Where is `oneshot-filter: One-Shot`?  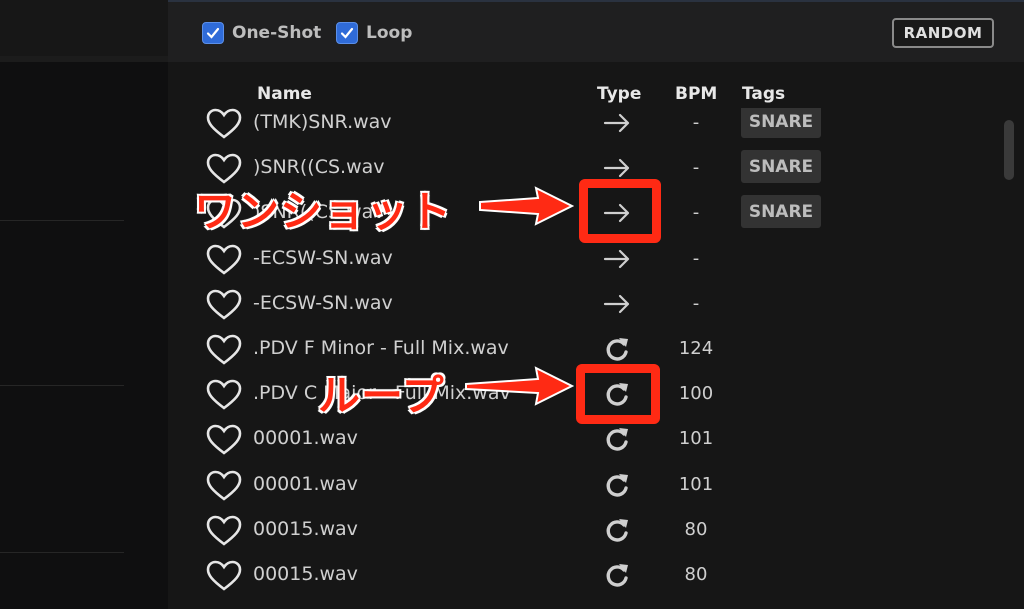 oneshot-filter: One-Shot is located at coordinates (261, 33).